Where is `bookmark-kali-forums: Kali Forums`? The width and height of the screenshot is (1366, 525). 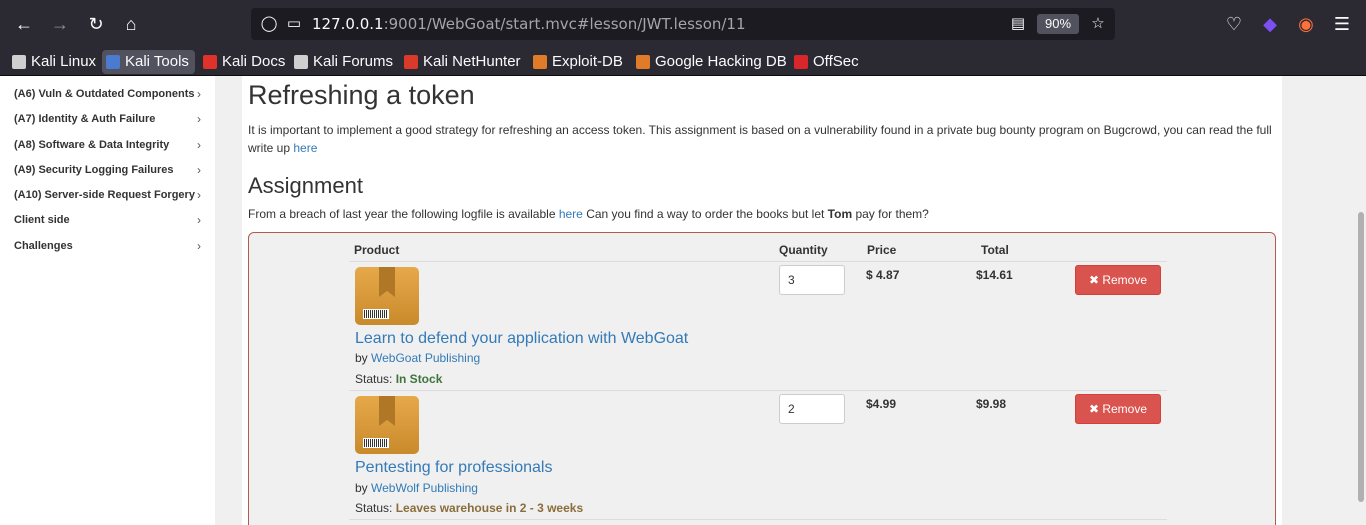 bookmark-kali-forums: Kali Forums is located at coordinates (344, 62).